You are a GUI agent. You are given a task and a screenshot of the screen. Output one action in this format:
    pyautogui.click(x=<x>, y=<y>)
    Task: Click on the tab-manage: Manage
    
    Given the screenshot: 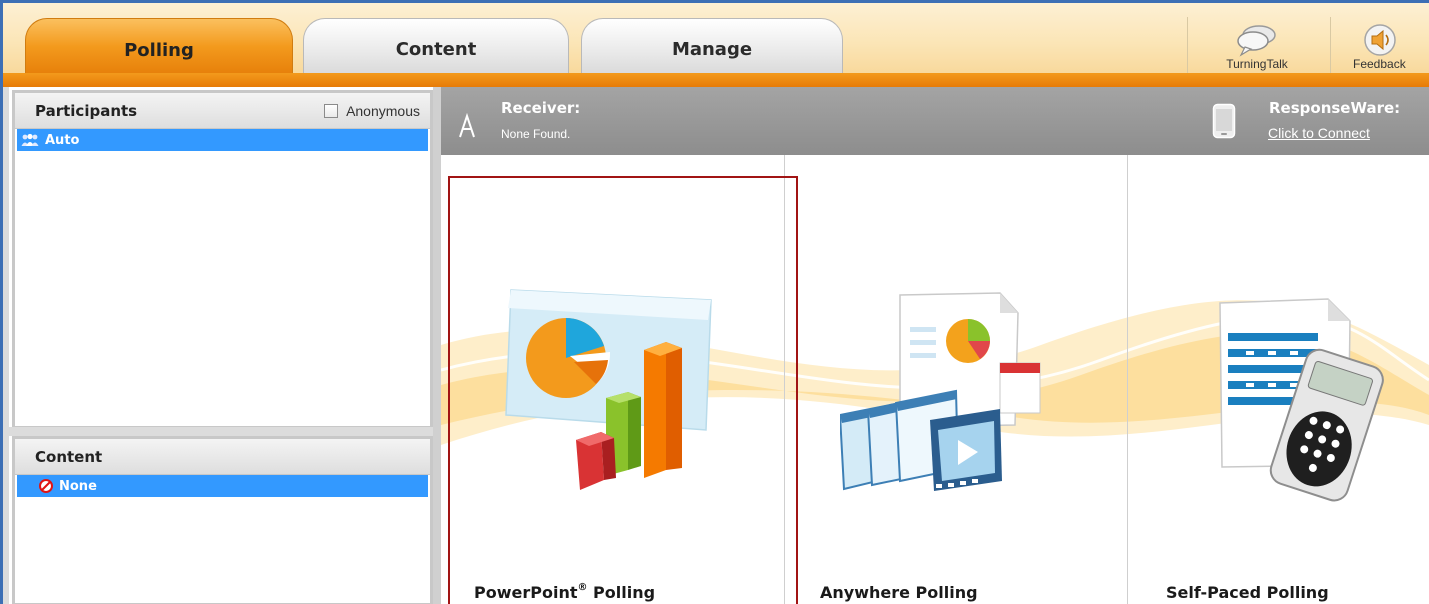 What is the action you would take?
    pyautogui.click(x=712, y=48)
    